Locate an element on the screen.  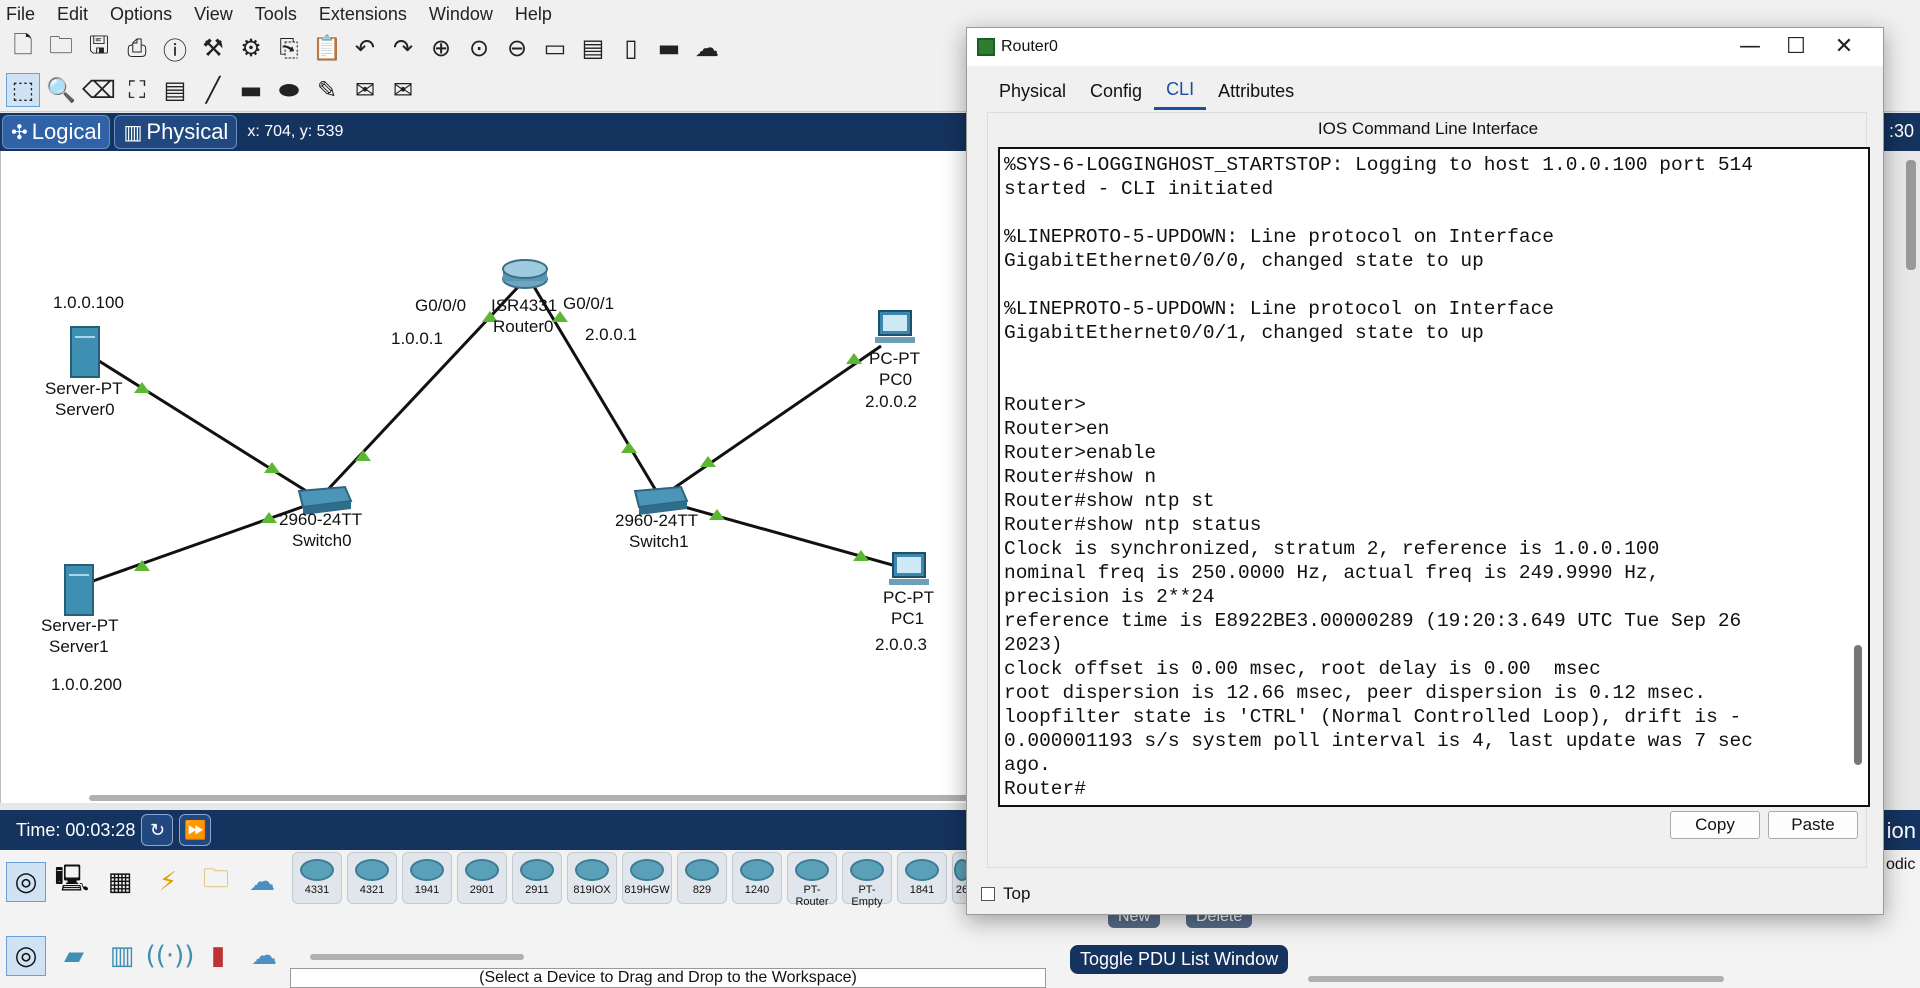
iface-g001-label: G0/0/1 is located at coordinates (589, 303).